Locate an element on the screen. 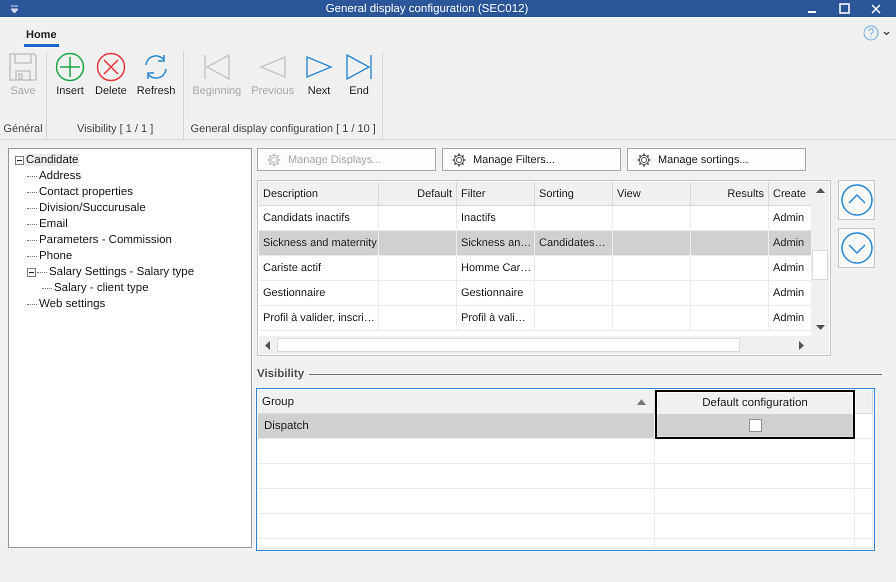  ribbon-button: Next is located at coordinates (319, 87).